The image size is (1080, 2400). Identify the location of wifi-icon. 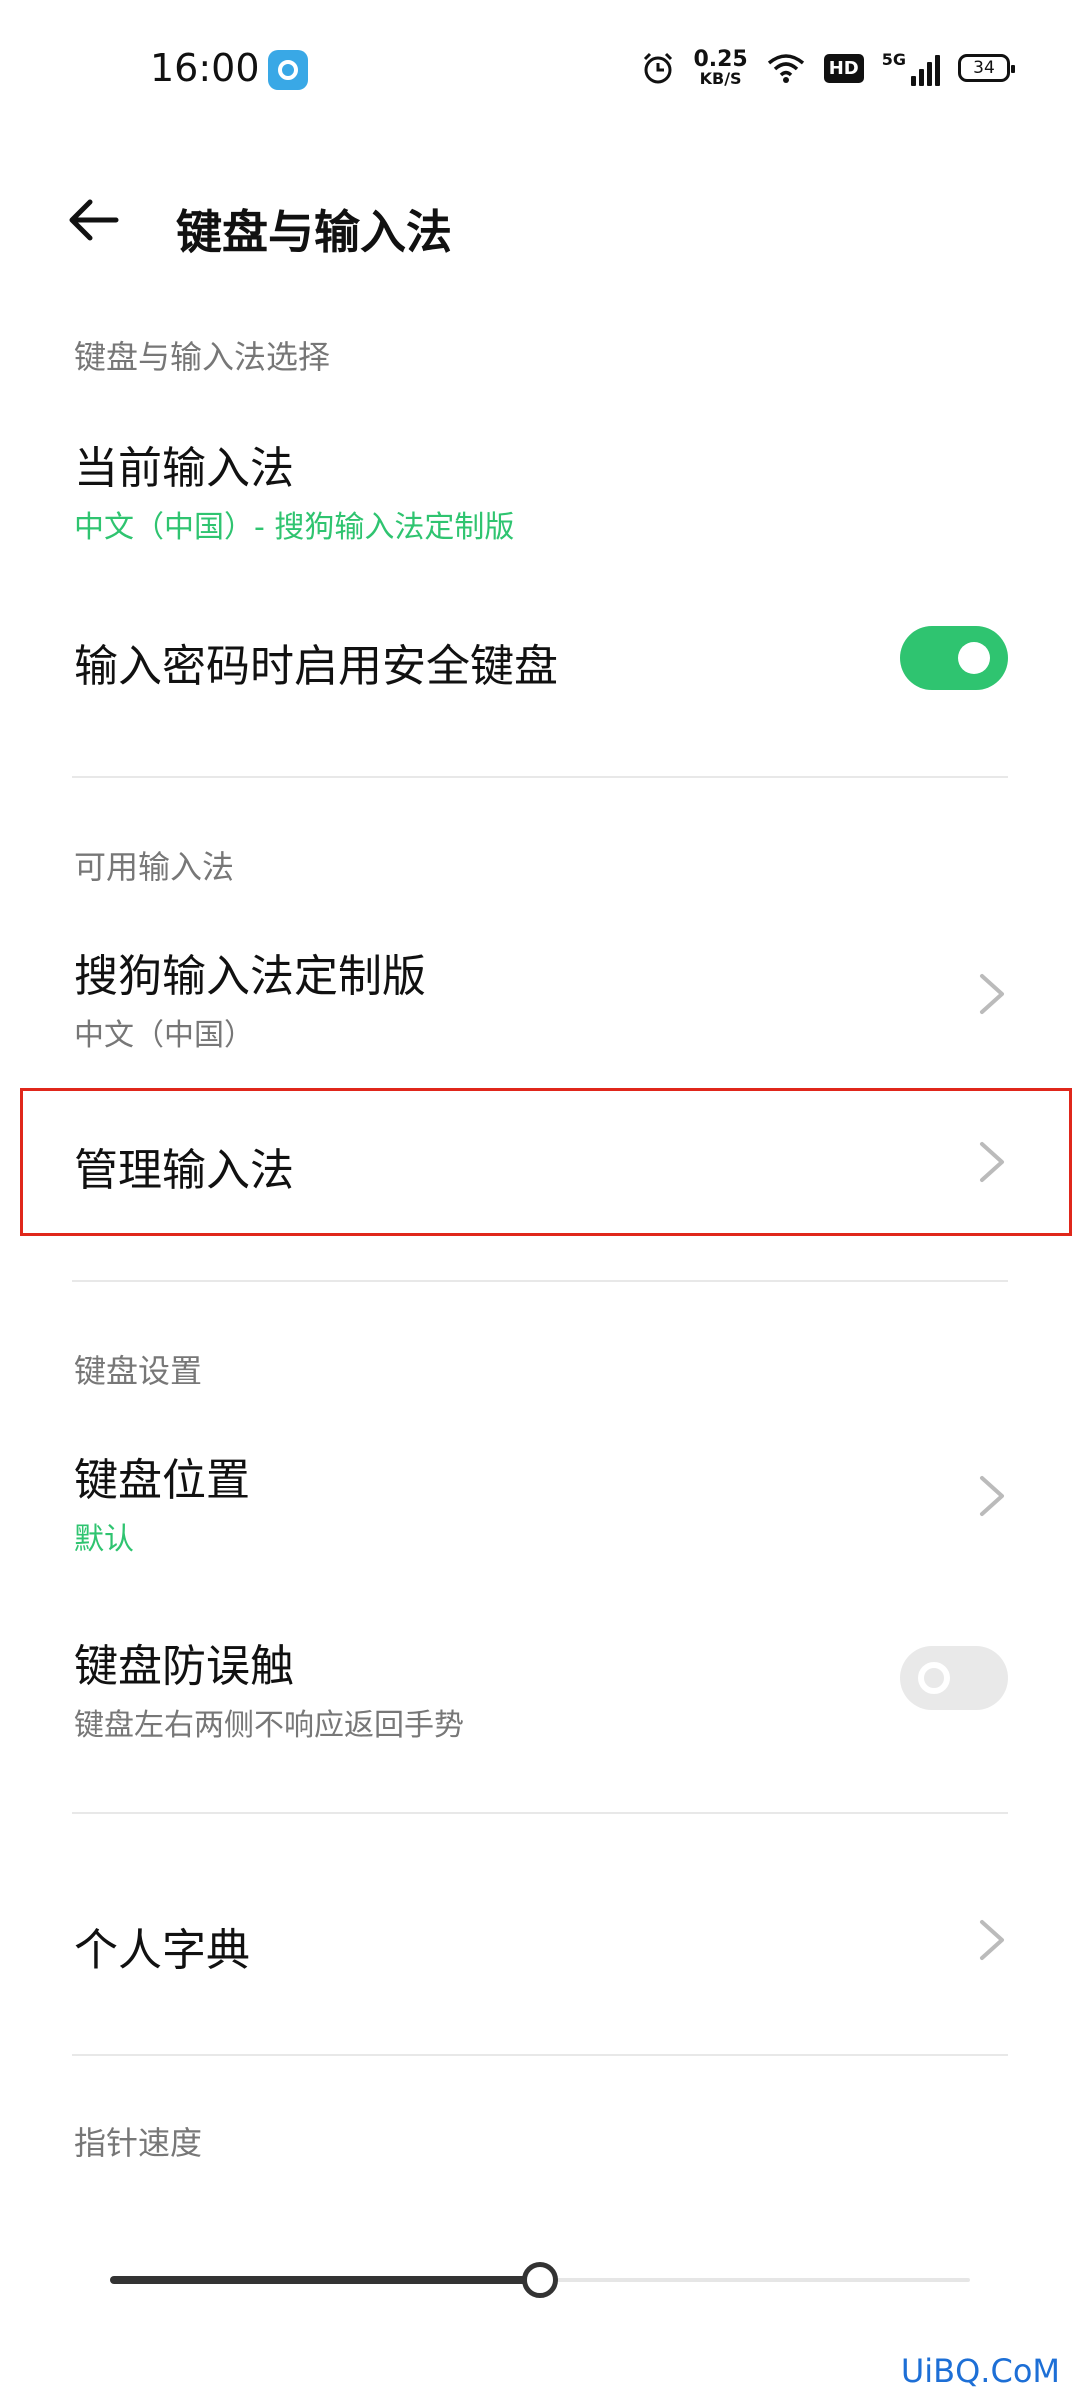
(785, 68).